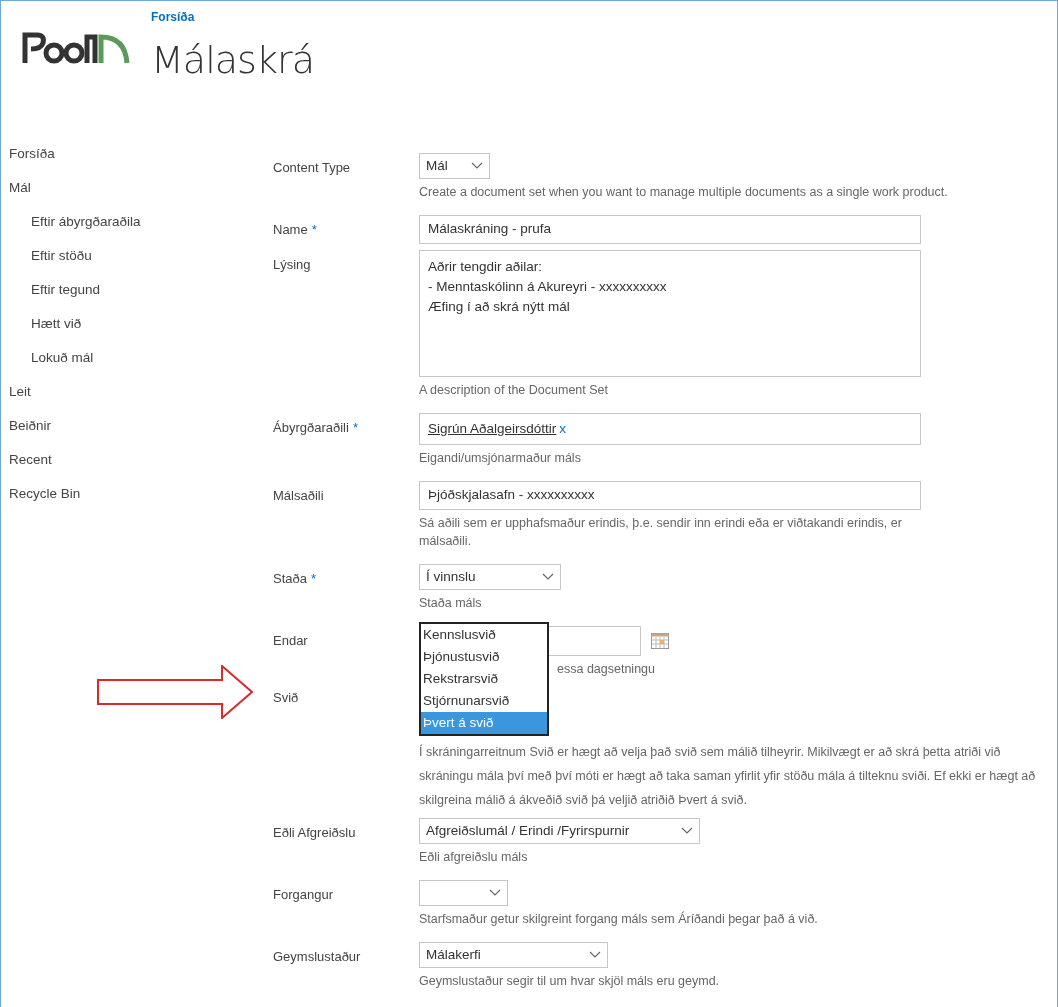  What do you see at coordinates (61, 256) in the screenshot?
I see `nav-link: Eftir stöðu` at bounding box center [61, 256].